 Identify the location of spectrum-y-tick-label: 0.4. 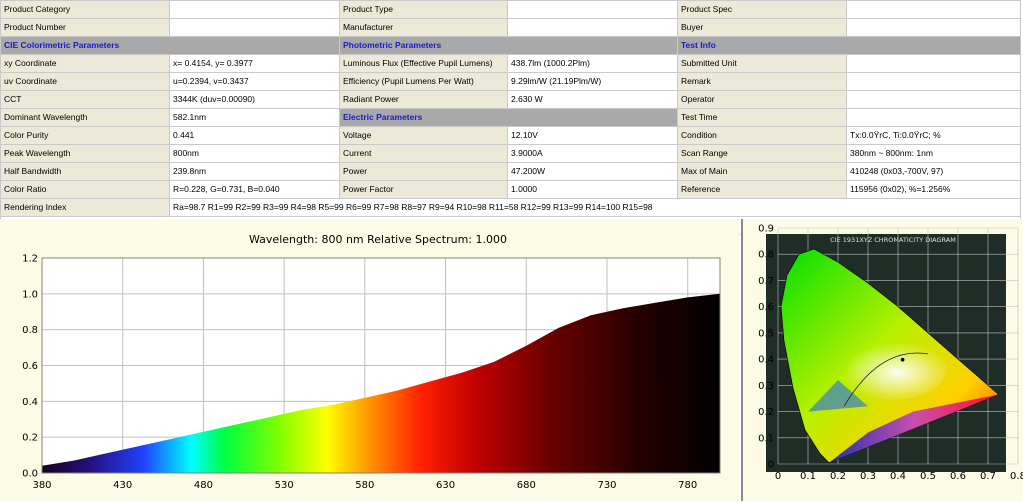
(30, 402).